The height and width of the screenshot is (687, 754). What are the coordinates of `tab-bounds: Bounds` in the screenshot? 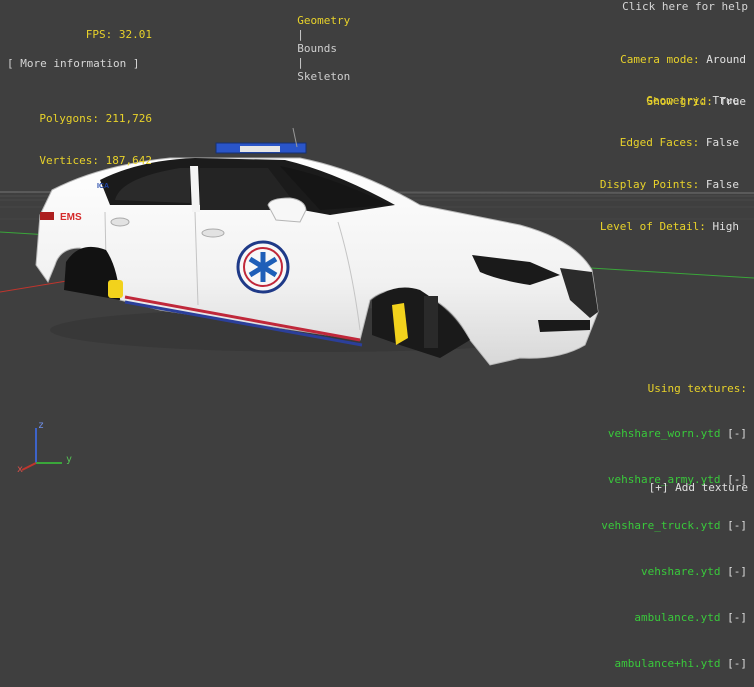 It's located at (317, 48).